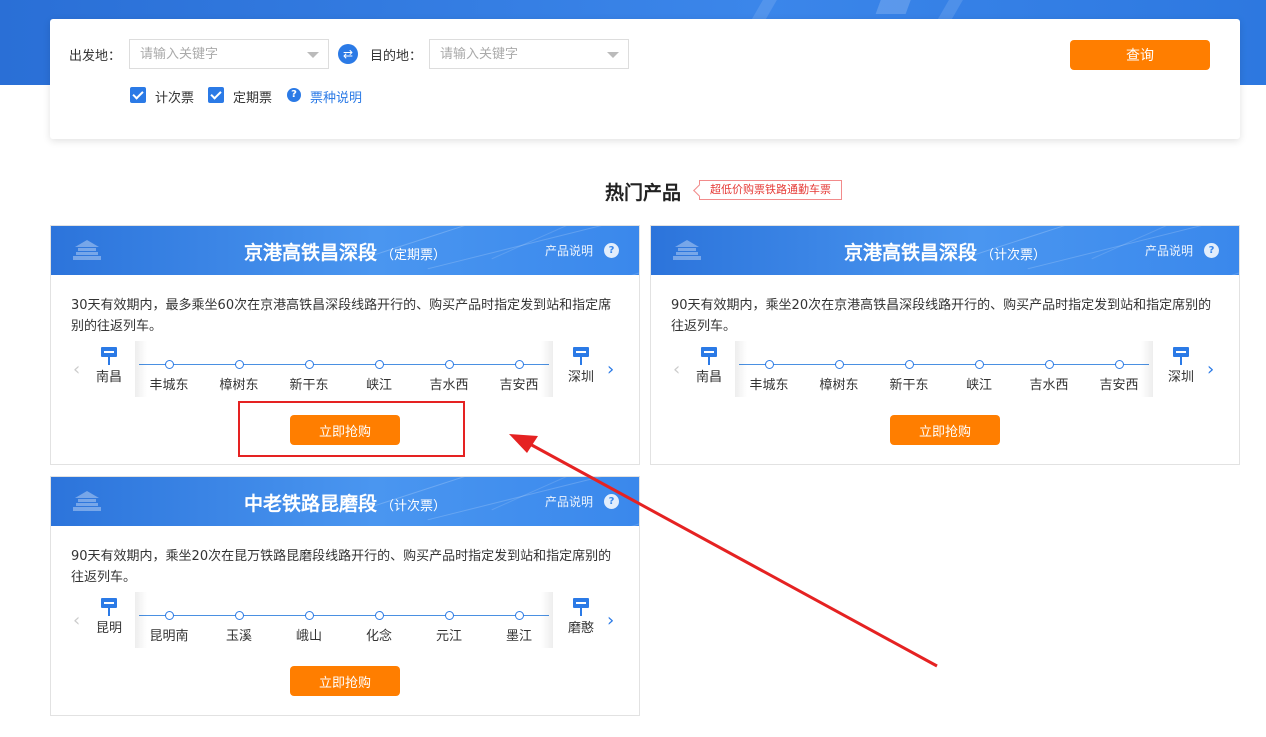 The height and width of the screenshot is (737, 1266). I want to click on from-label: 出发地：, so click(95, 56).